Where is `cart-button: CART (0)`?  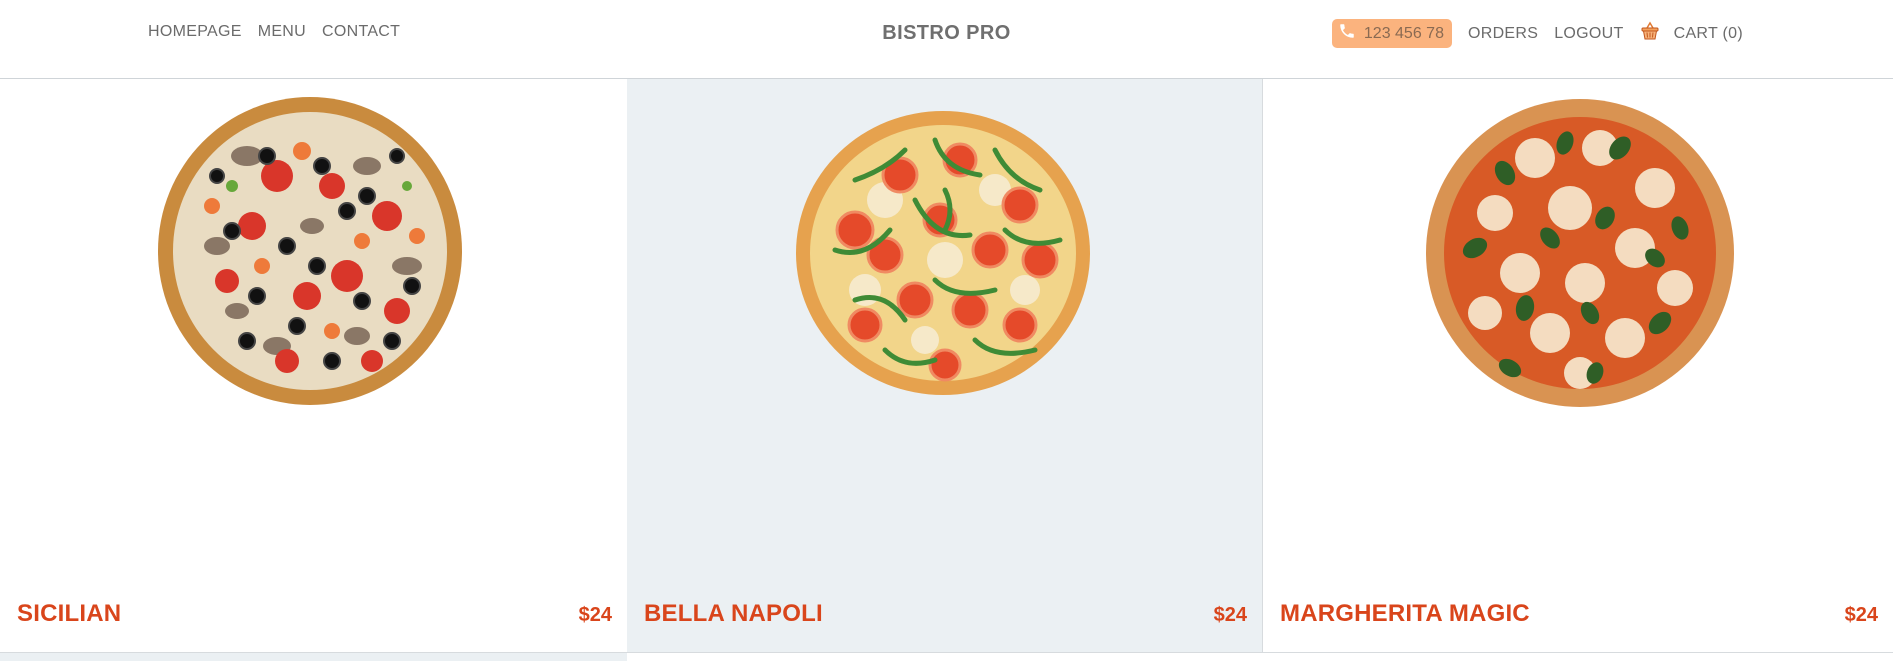
cart-button: CART (0) is located at coordinates (1691, 33).